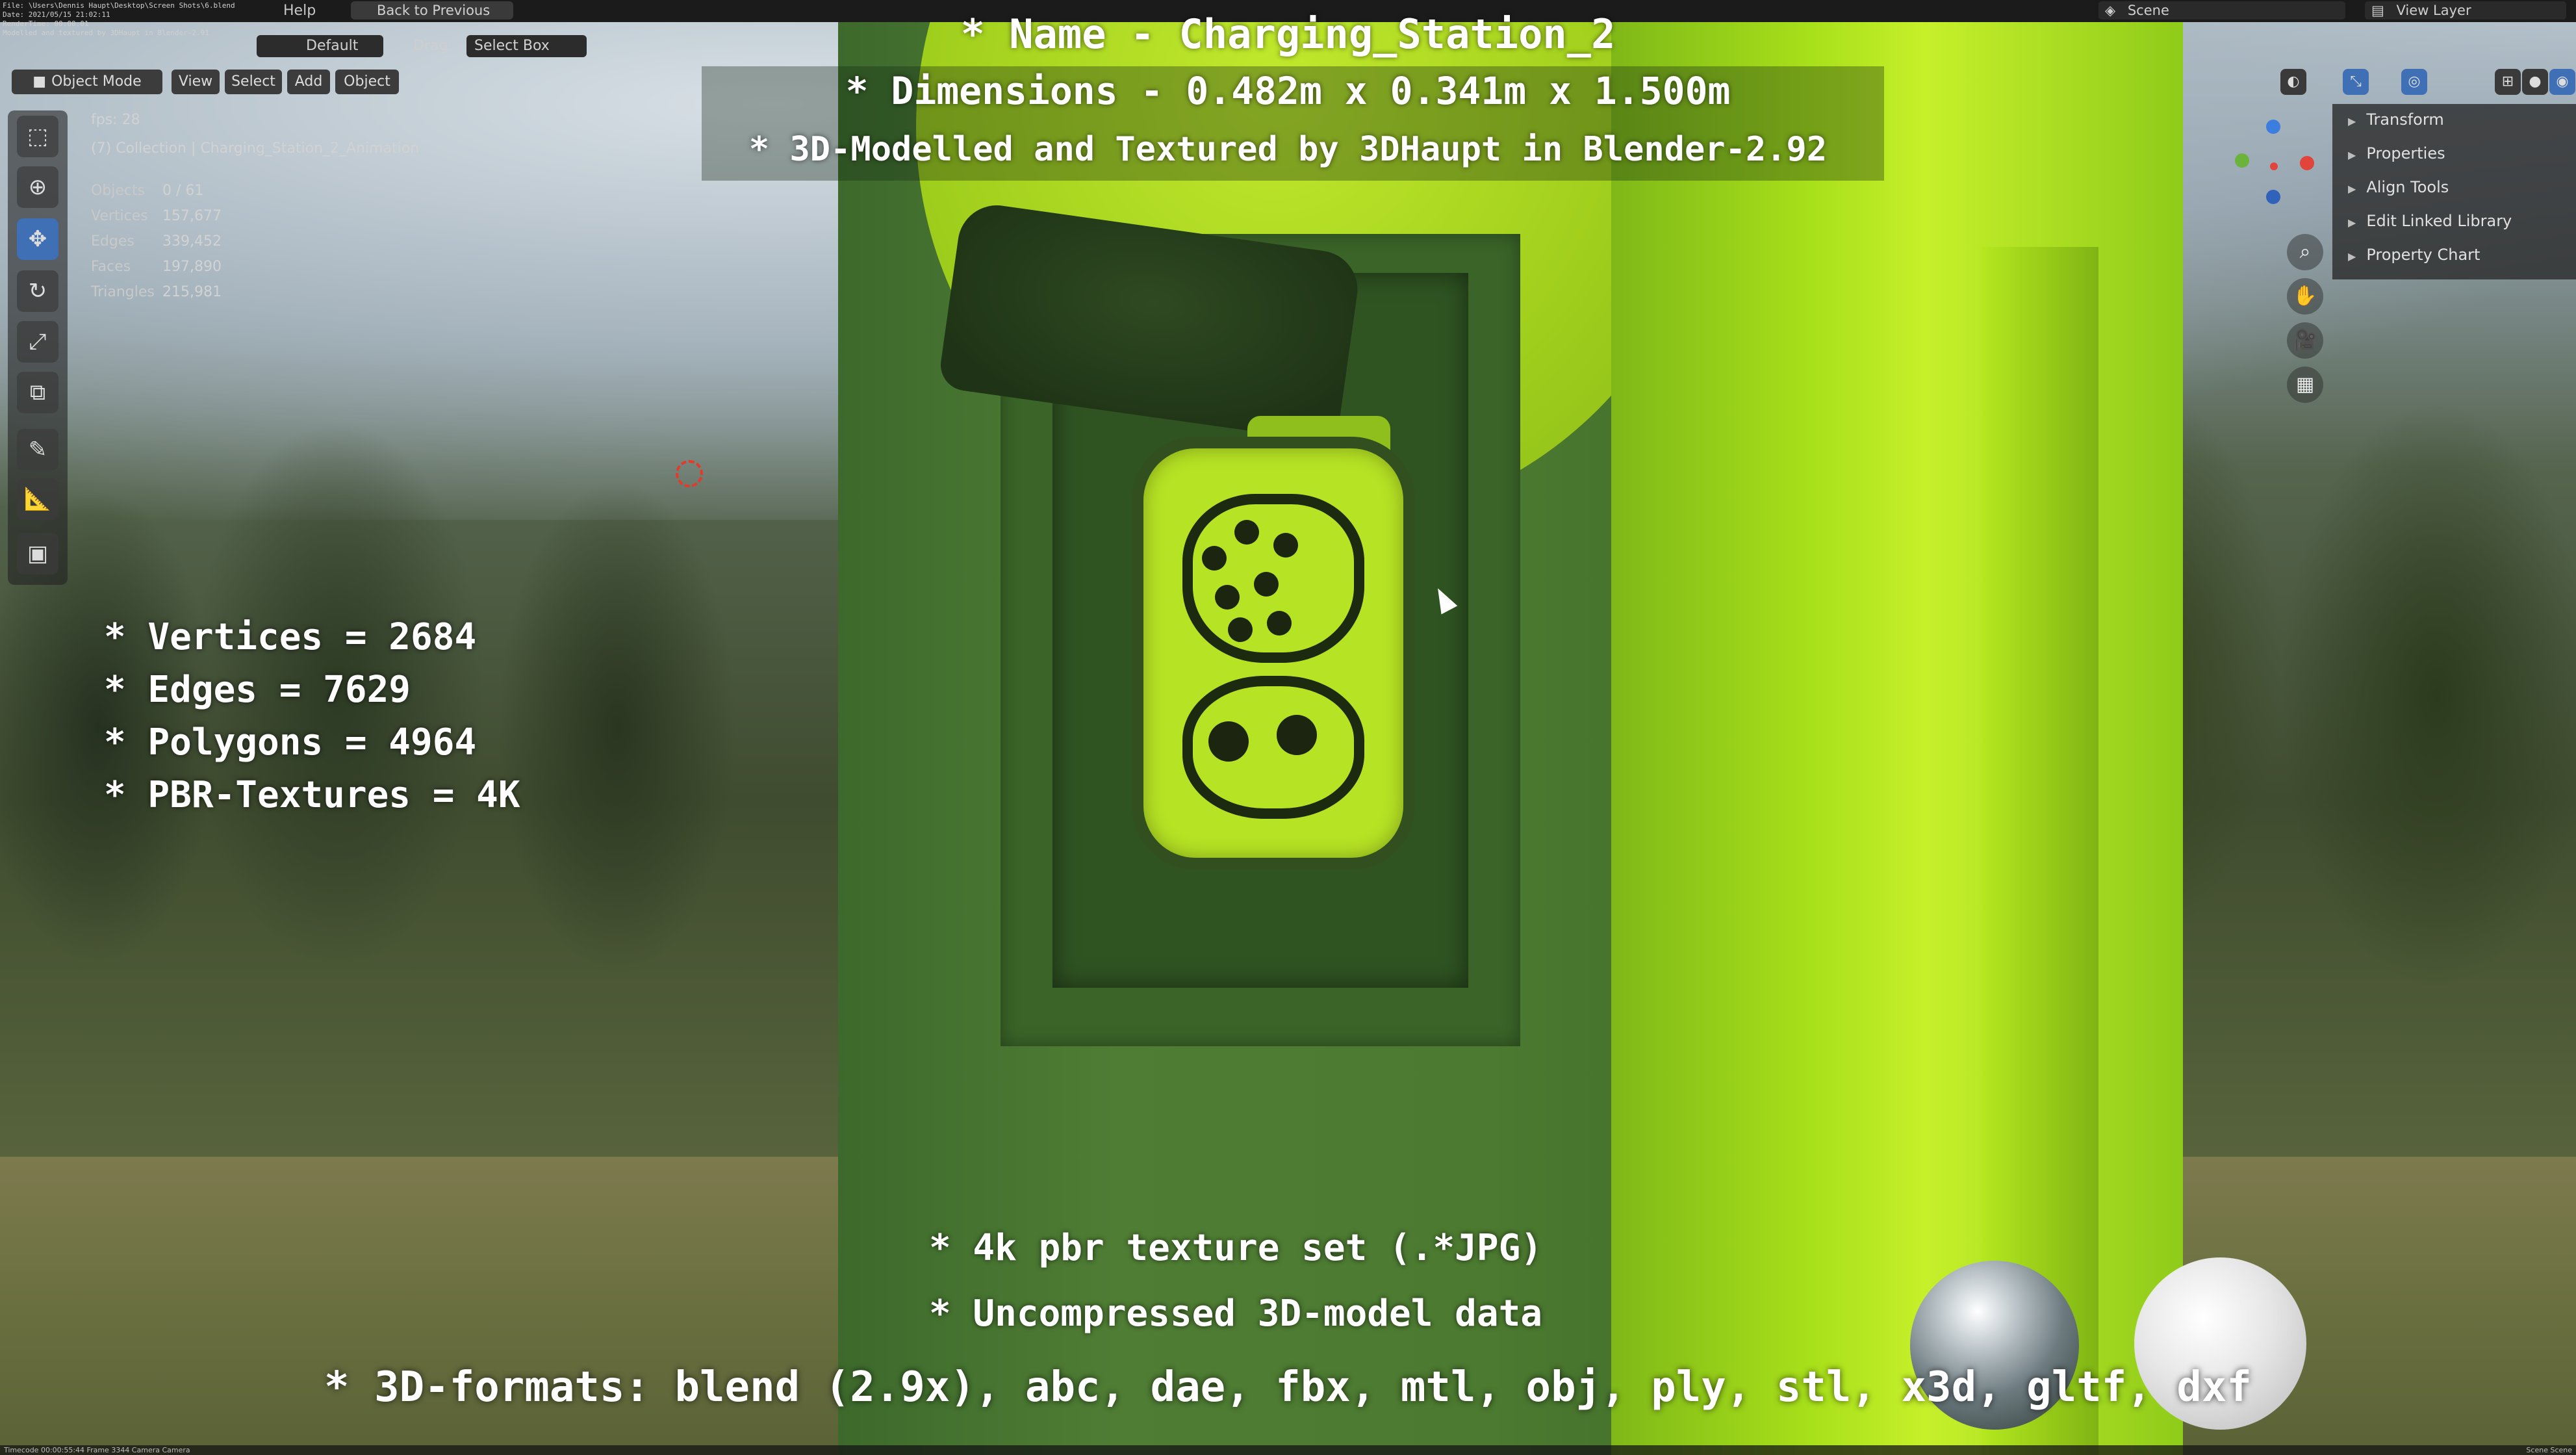 Image resolution: width=2576 pixels, height=1455 pixels. Describe the element at coordinates (290, 637) in the screenshot. I see `overlay-stat-line: * Vertices = 2684` at that location.